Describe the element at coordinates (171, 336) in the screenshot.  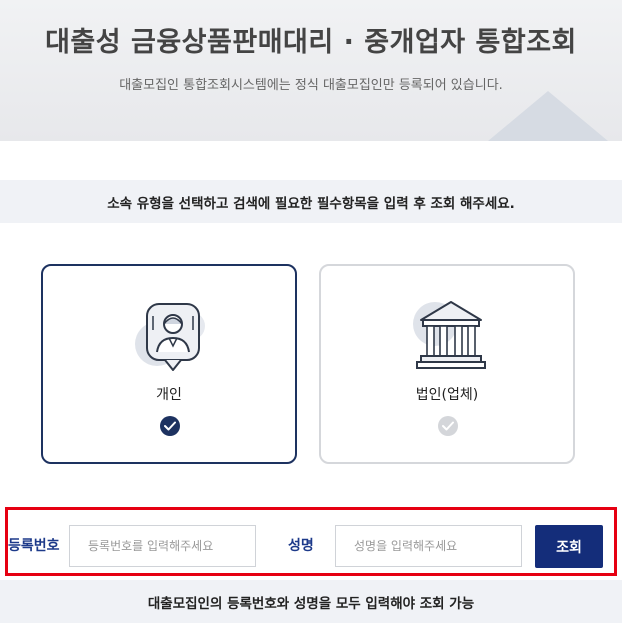
I see `person-icon` at that location.